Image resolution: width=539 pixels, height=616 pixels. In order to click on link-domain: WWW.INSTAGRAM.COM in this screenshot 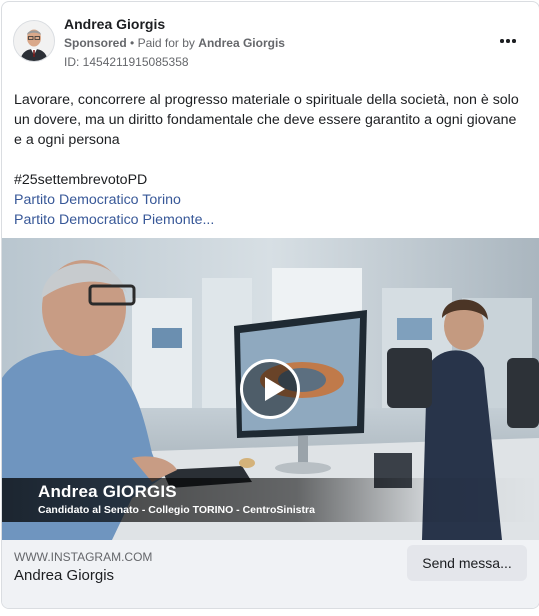, I will do `click(83, 557)`.